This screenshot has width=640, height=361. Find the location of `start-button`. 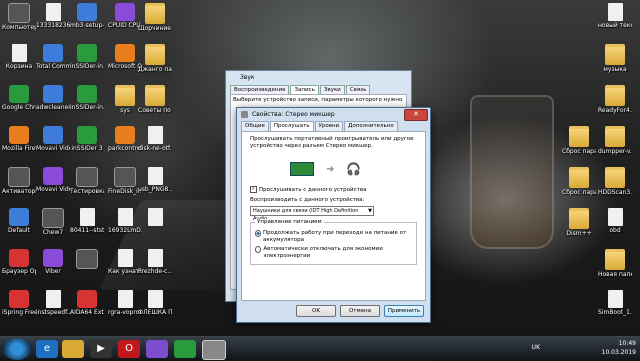

start-button is located at coordinates (17, 349).